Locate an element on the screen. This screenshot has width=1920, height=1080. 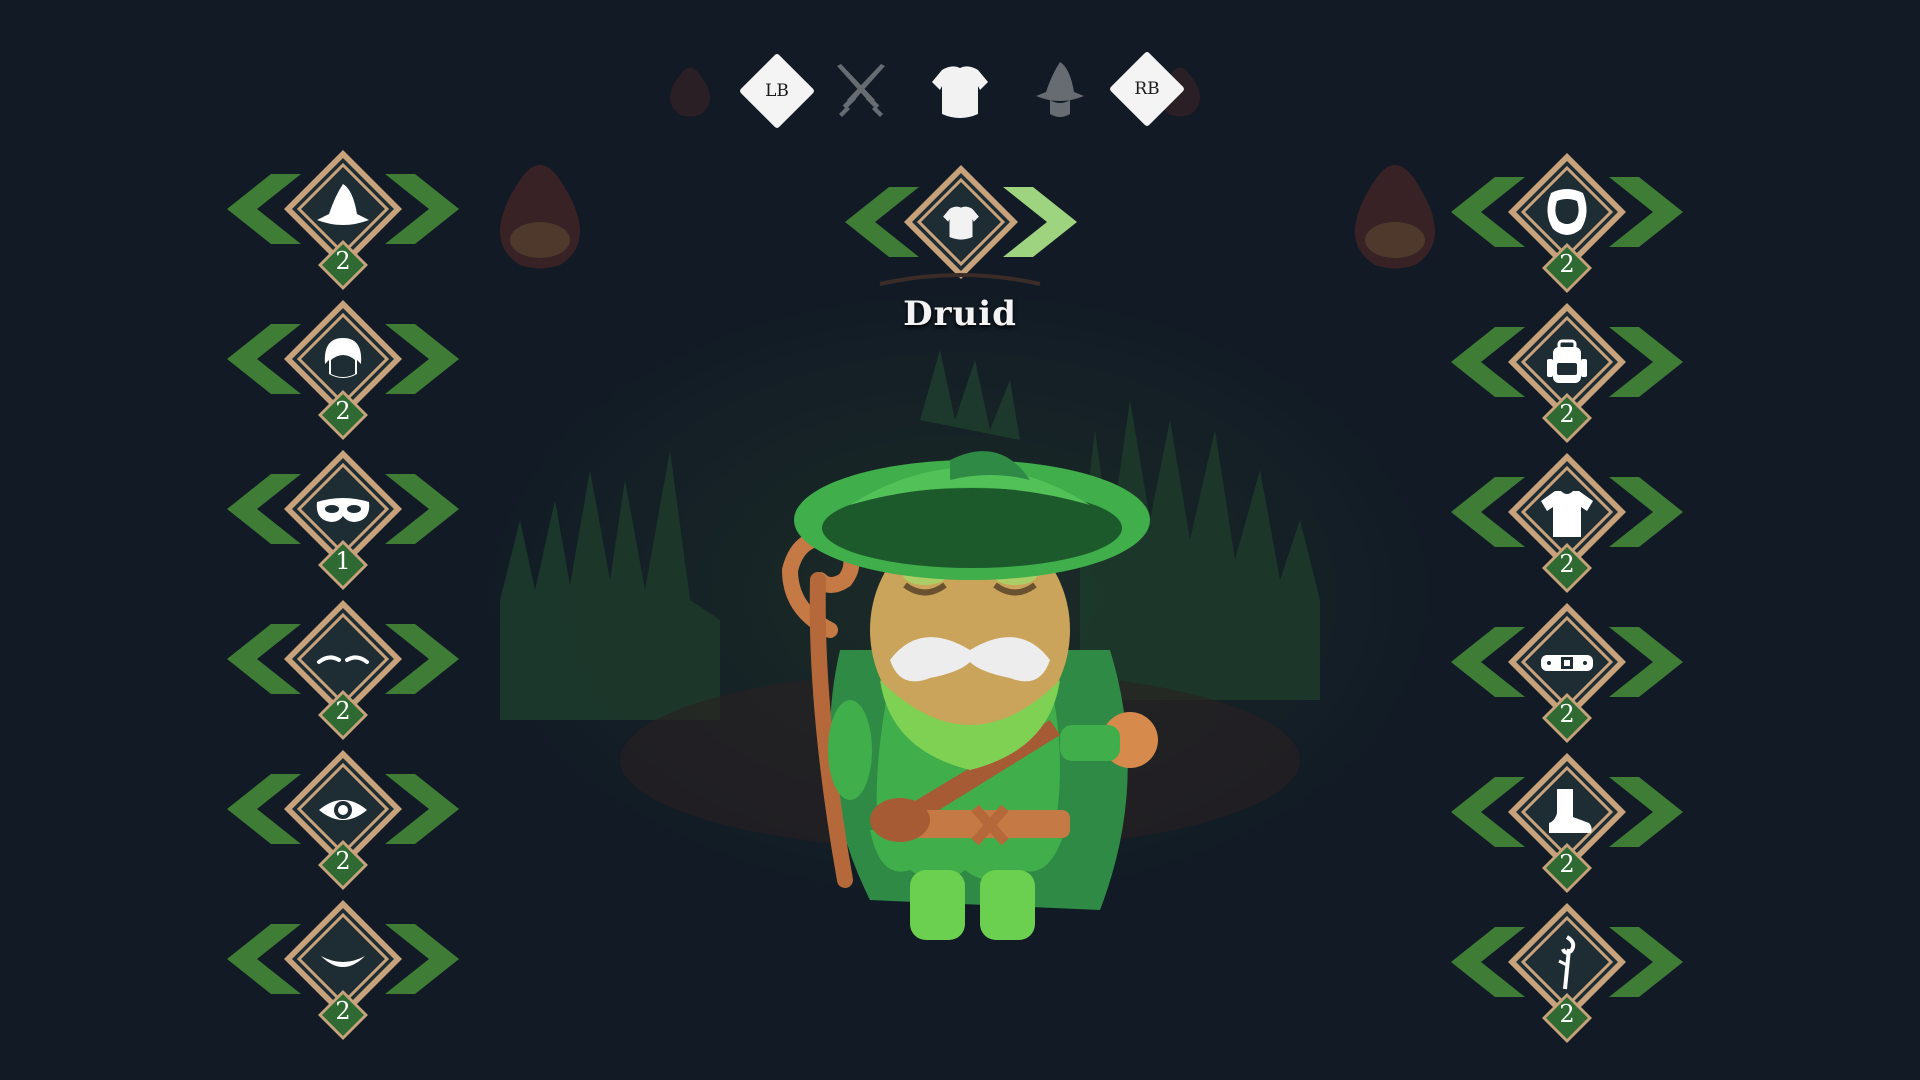
right-selector-beard: 2 is located at coordinates (1567, 224).